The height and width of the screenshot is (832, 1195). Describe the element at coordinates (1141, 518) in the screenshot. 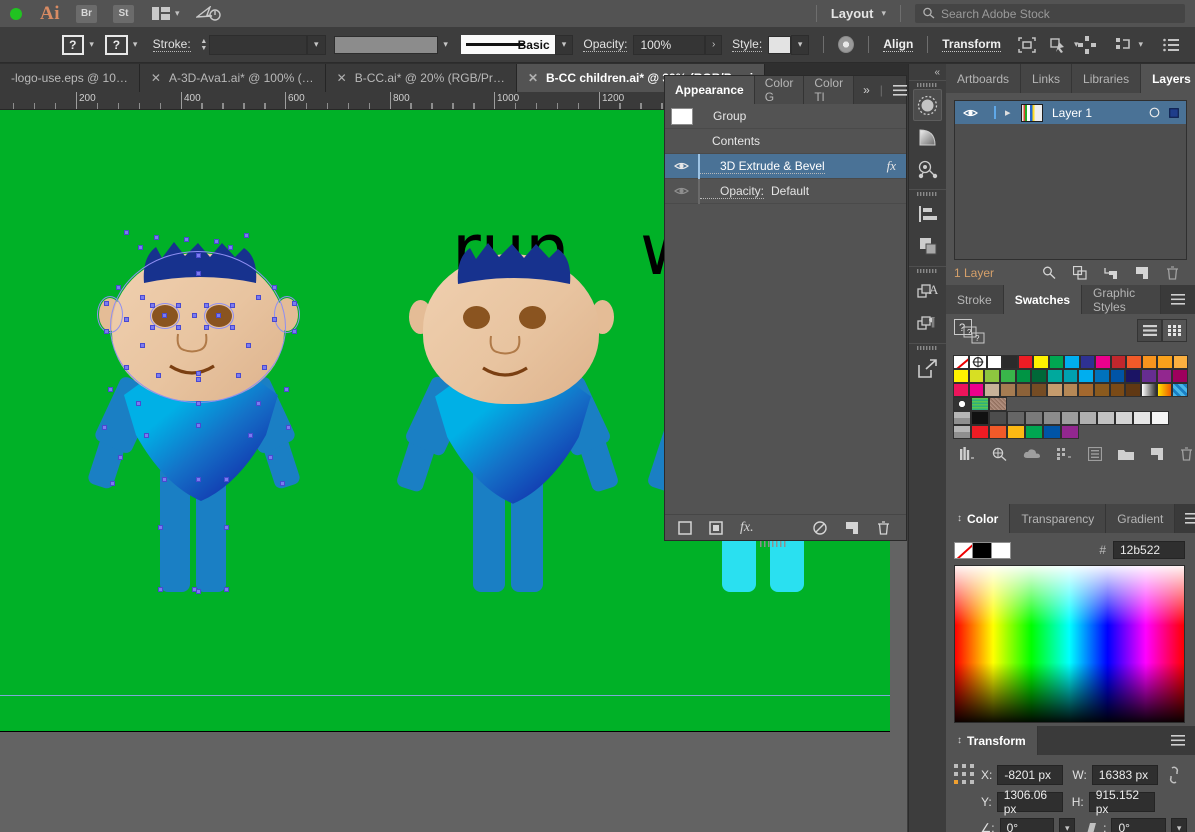

I see `tab-gradient: Gradient` at that location.